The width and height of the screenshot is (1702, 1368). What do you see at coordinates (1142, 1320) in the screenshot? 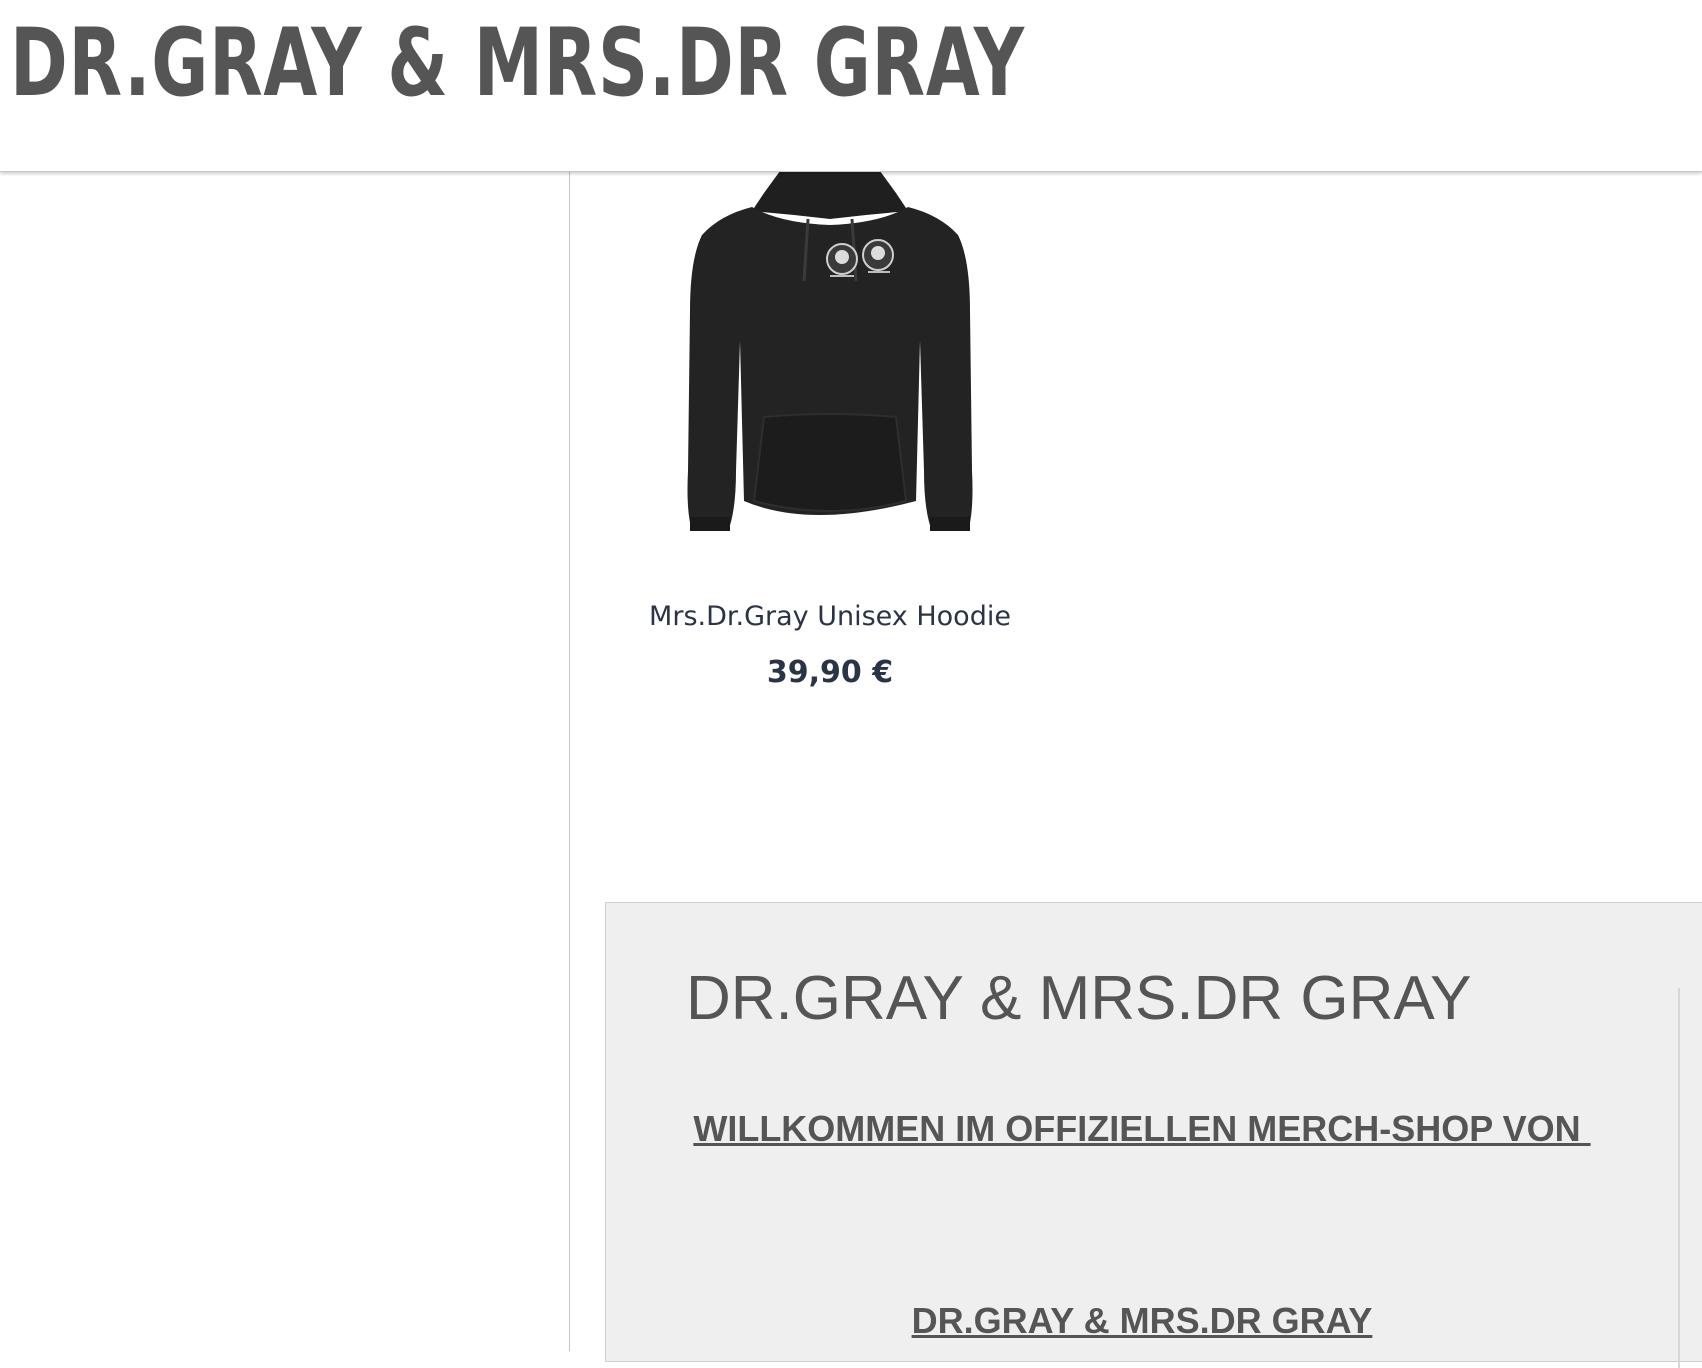
I see `info-brand-line: DR.GRAY & MRS.DR GRAY` at bounding box center [1142, 1320].